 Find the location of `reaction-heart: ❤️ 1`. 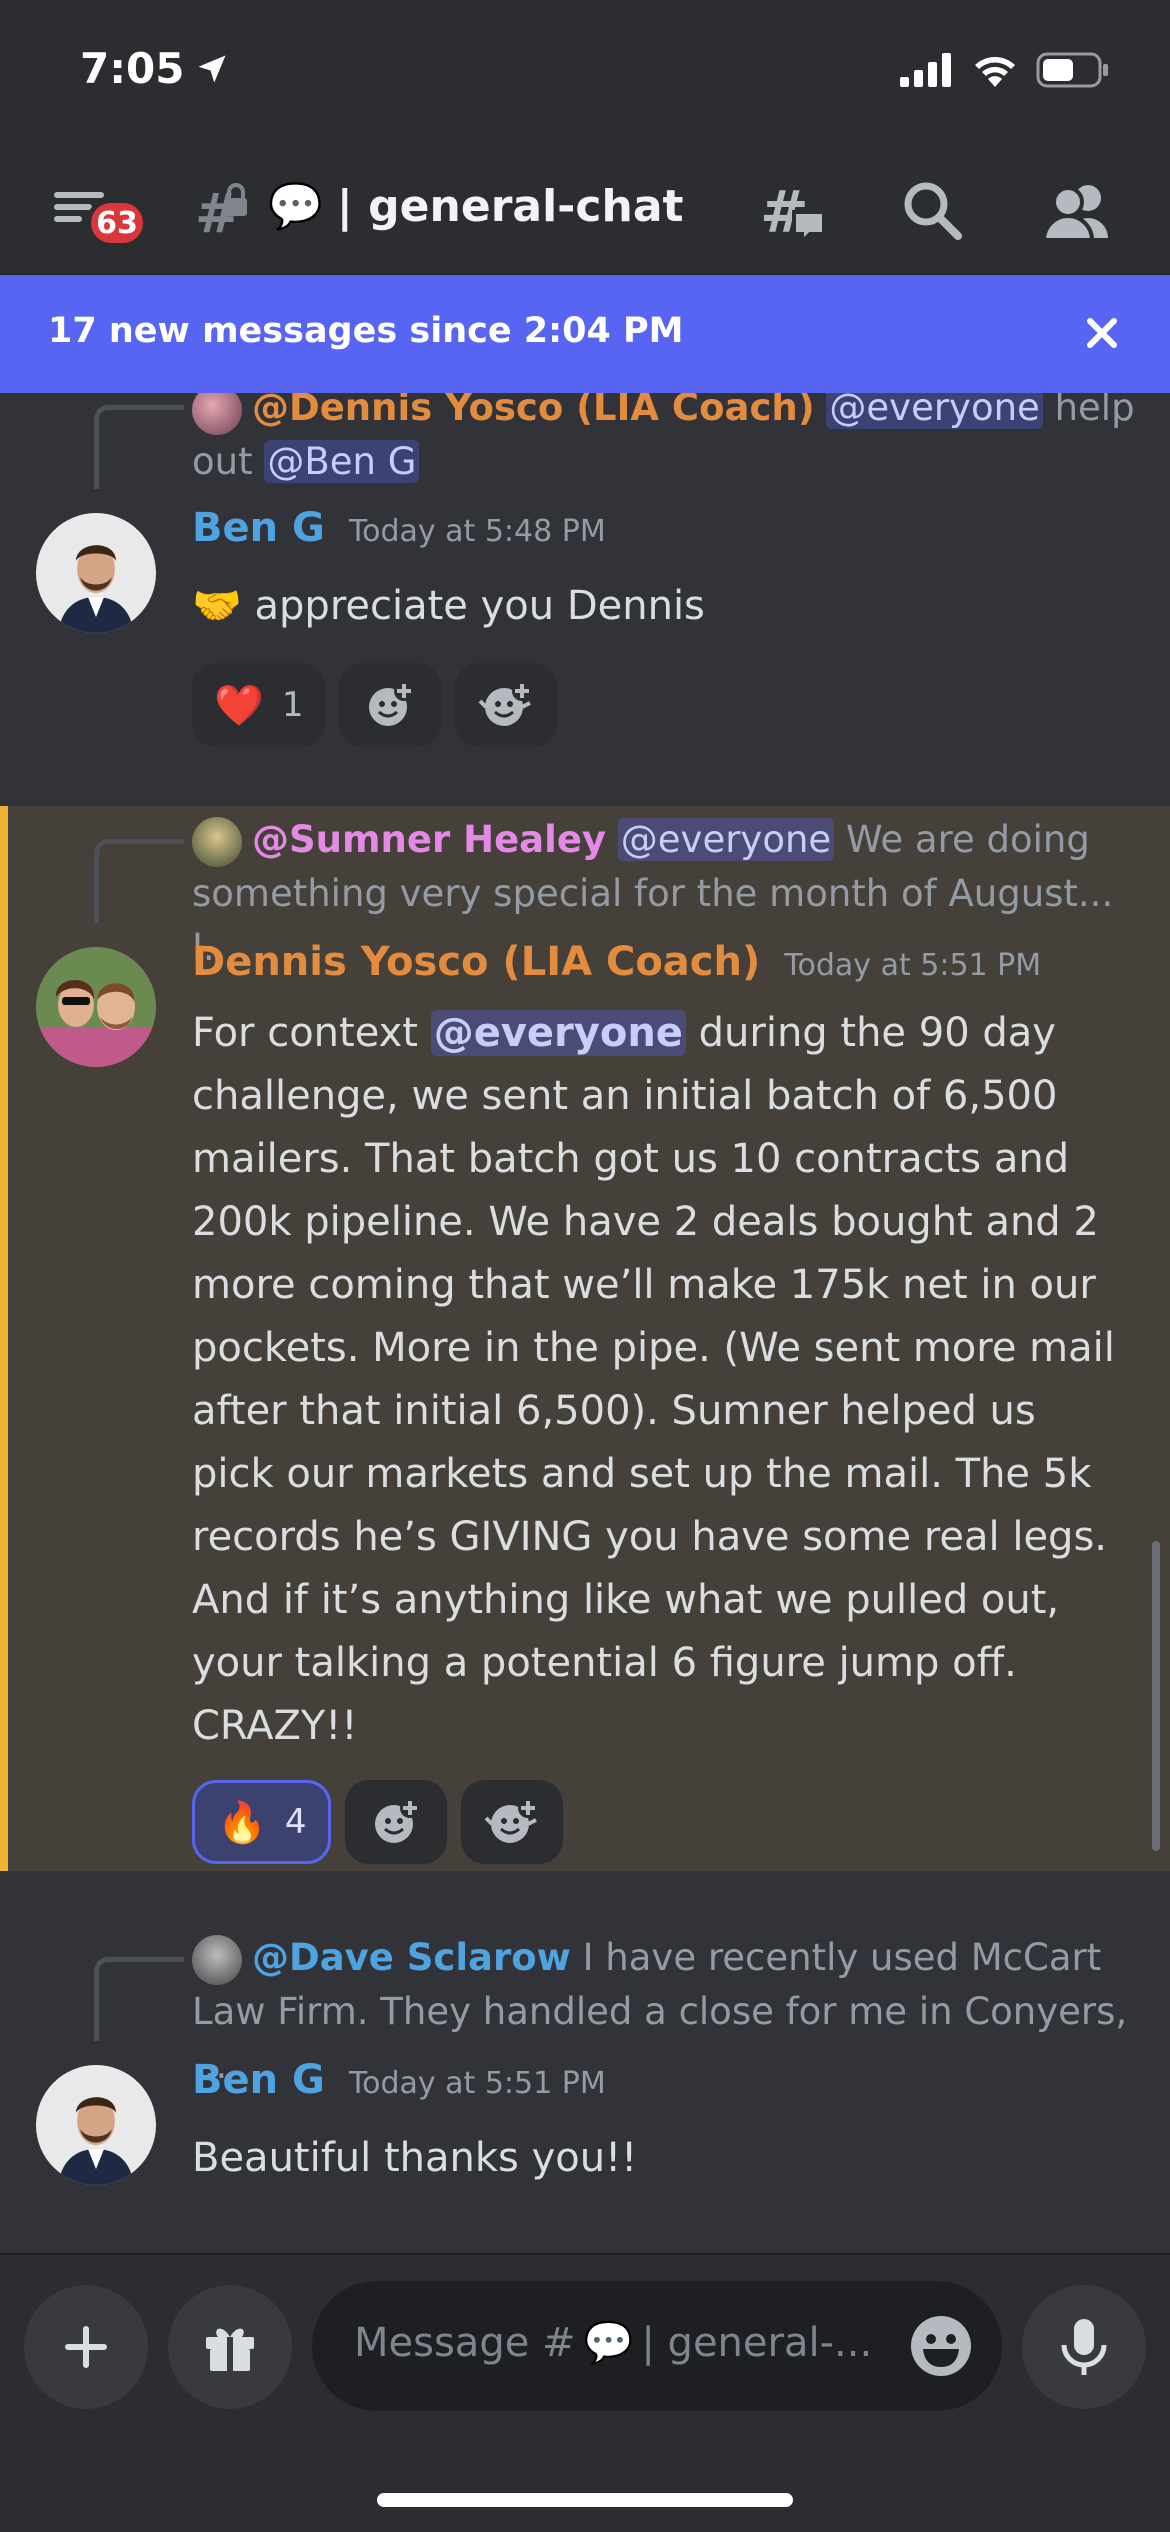

reaction-heart: ❤️ 1 is located at coordinates (259, 705).